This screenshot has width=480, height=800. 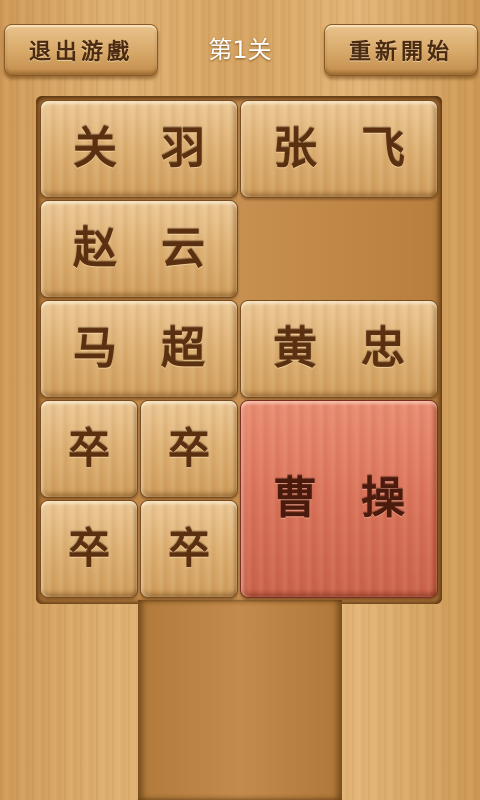 What do you see at coordinates (295, 148) in the screenshot?
I see `tile-glyph: 张` at bounding box center [295, 148].